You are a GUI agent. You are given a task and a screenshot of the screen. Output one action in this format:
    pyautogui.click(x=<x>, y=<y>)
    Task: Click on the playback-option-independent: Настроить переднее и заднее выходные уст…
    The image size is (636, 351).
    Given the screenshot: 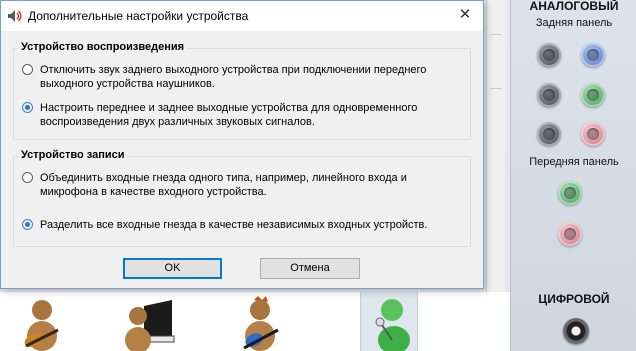 What is the action you would take?
    pyautogui.click(x=243, y=116)
    